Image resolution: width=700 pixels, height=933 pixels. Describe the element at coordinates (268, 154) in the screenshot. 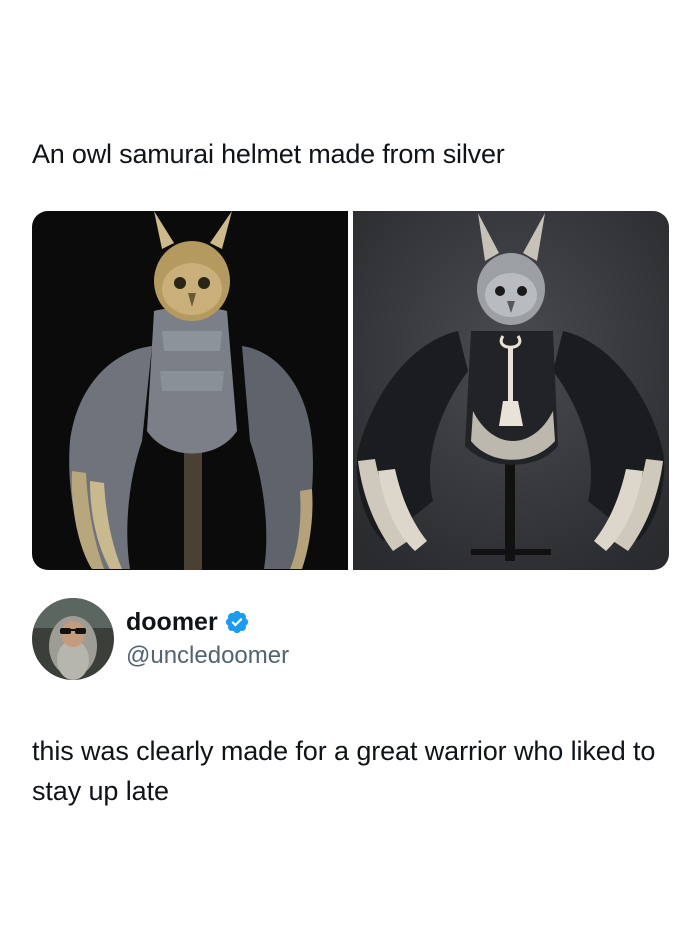

I see `post-caption: An owl samurai helmet made from silver` at that location.